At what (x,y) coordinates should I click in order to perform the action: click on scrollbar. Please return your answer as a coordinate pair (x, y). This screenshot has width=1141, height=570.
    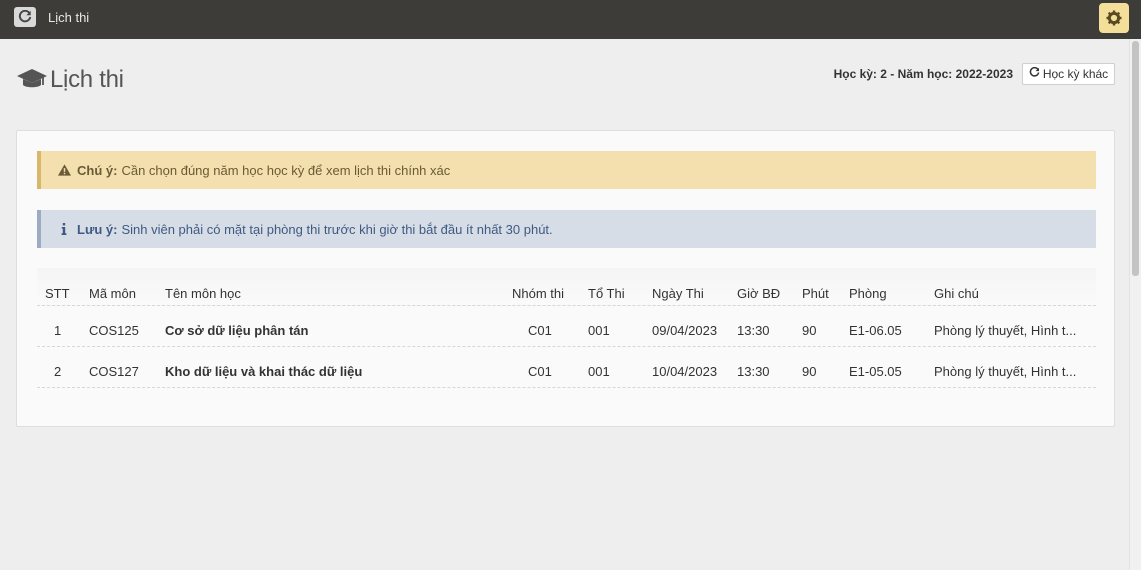
    Looking at the image, I should click on (1135, 304).